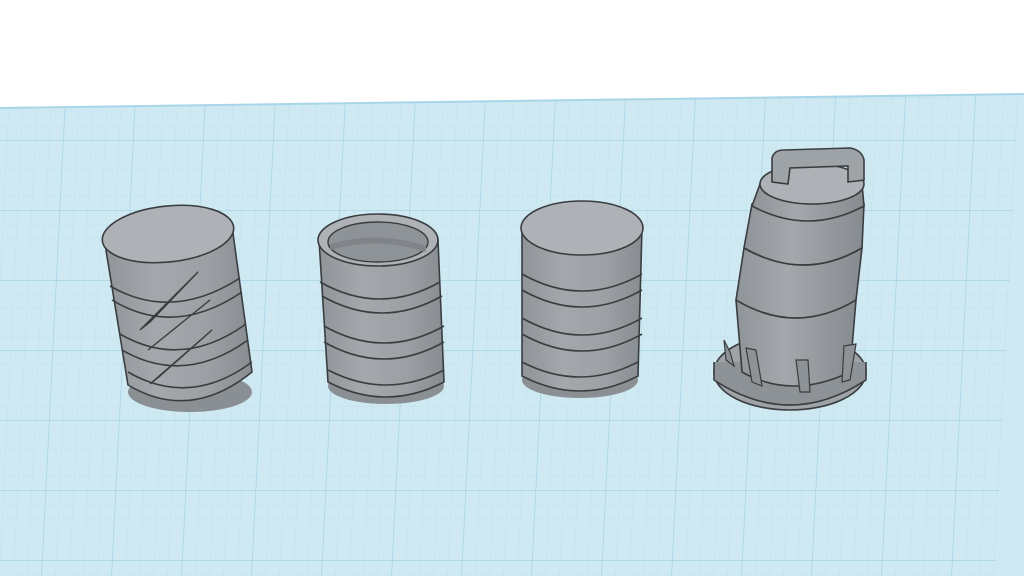 This screenshot has height=576, width=1024. I want to click on barrel-lid, so click(582, 228).